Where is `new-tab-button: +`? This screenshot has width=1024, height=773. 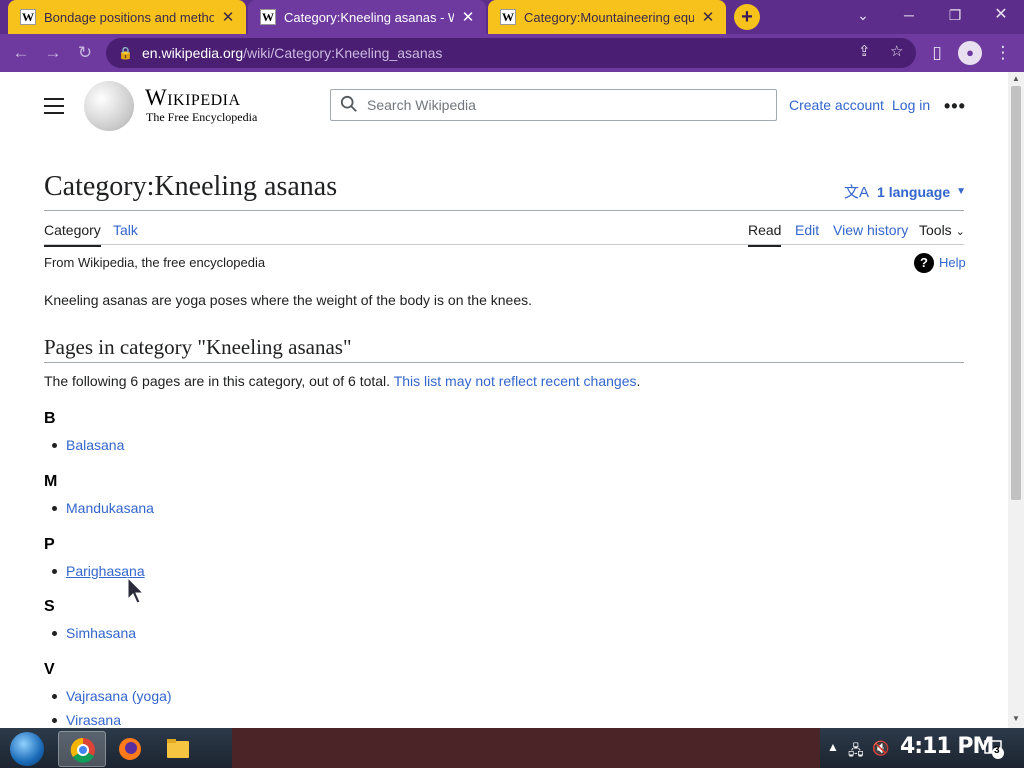 new-tab-button: + is located at coordinates (747, 17).